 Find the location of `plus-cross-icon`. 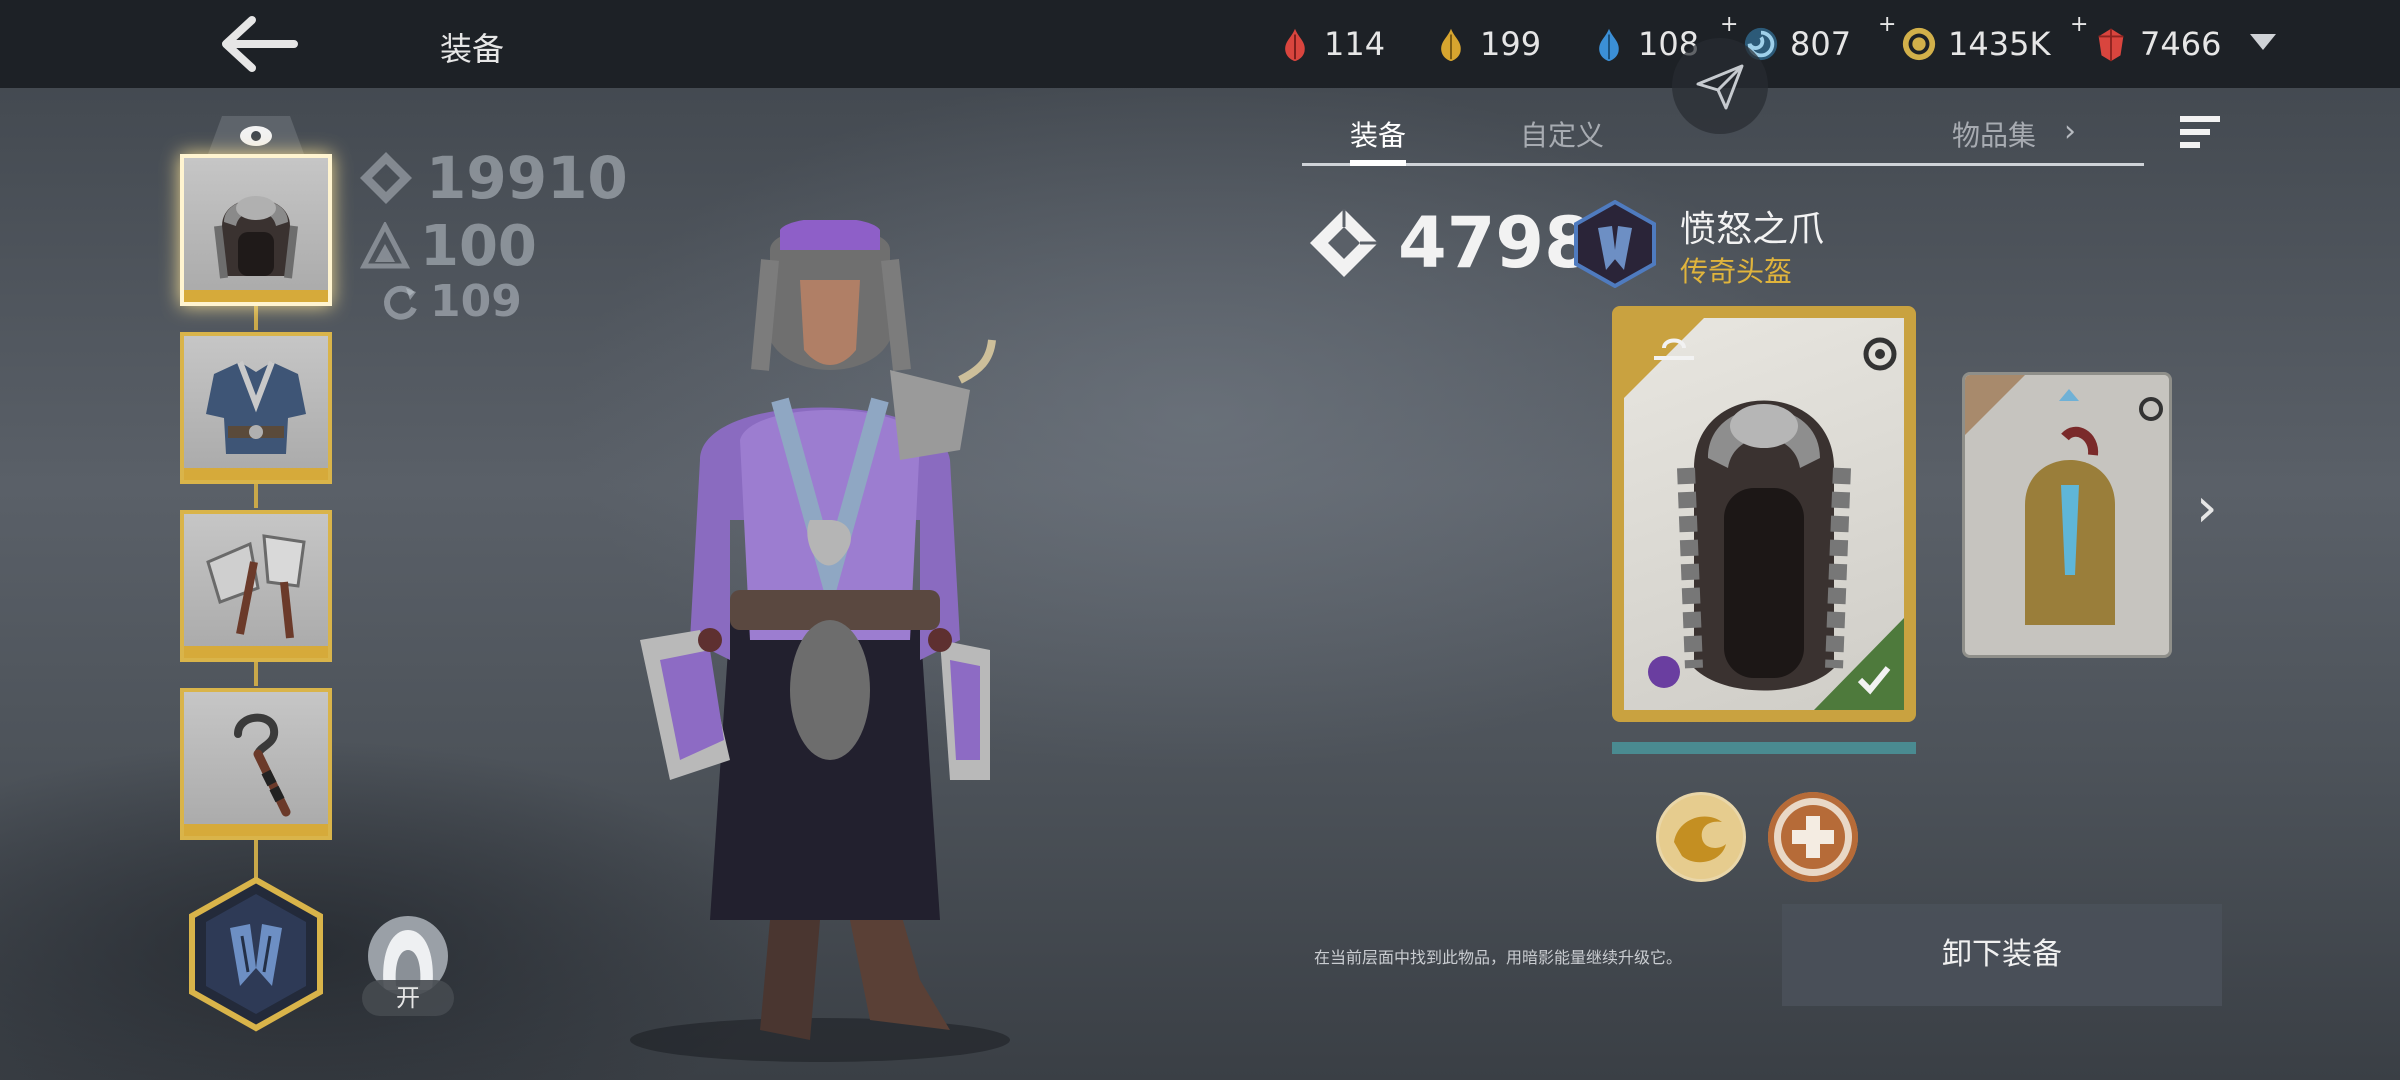

plus-cross-icon is located at coordinates (1813, 837).